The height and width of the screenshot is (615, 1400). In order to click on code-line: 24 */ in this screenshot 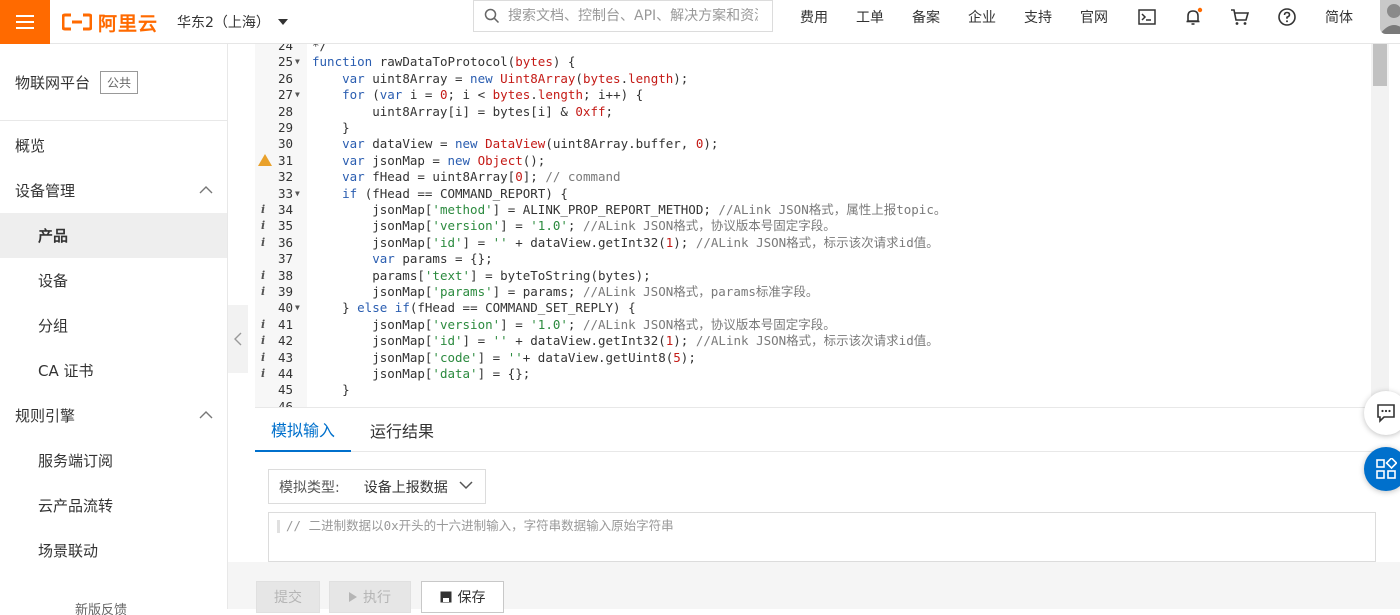, I will do `click(812, 49)`.